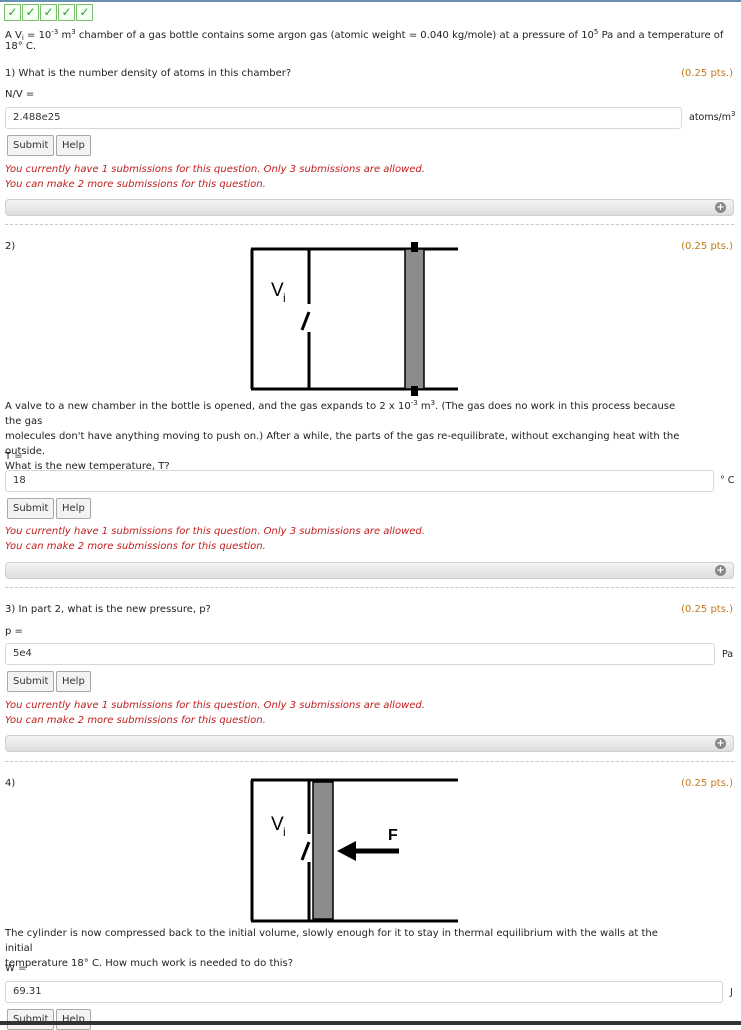  What do you see at coordinates (393, 835) in the screenshot?
I see `q4-diagram-force-label: F` at bounding box center [393, 835].